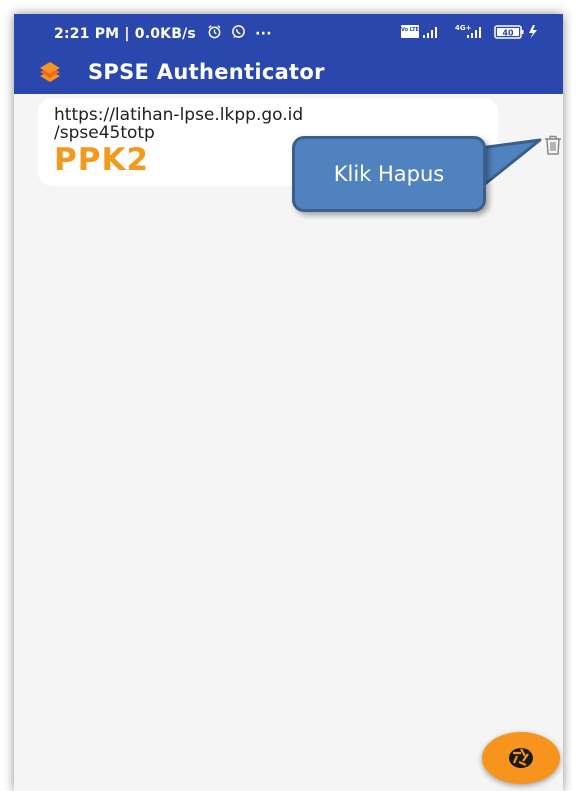 The width and height of the screenshot is (577, 791). What do you see at coordinates (214, 33) in the screenshot?
I see `alarm-icon` at bounding box center [214, 33].